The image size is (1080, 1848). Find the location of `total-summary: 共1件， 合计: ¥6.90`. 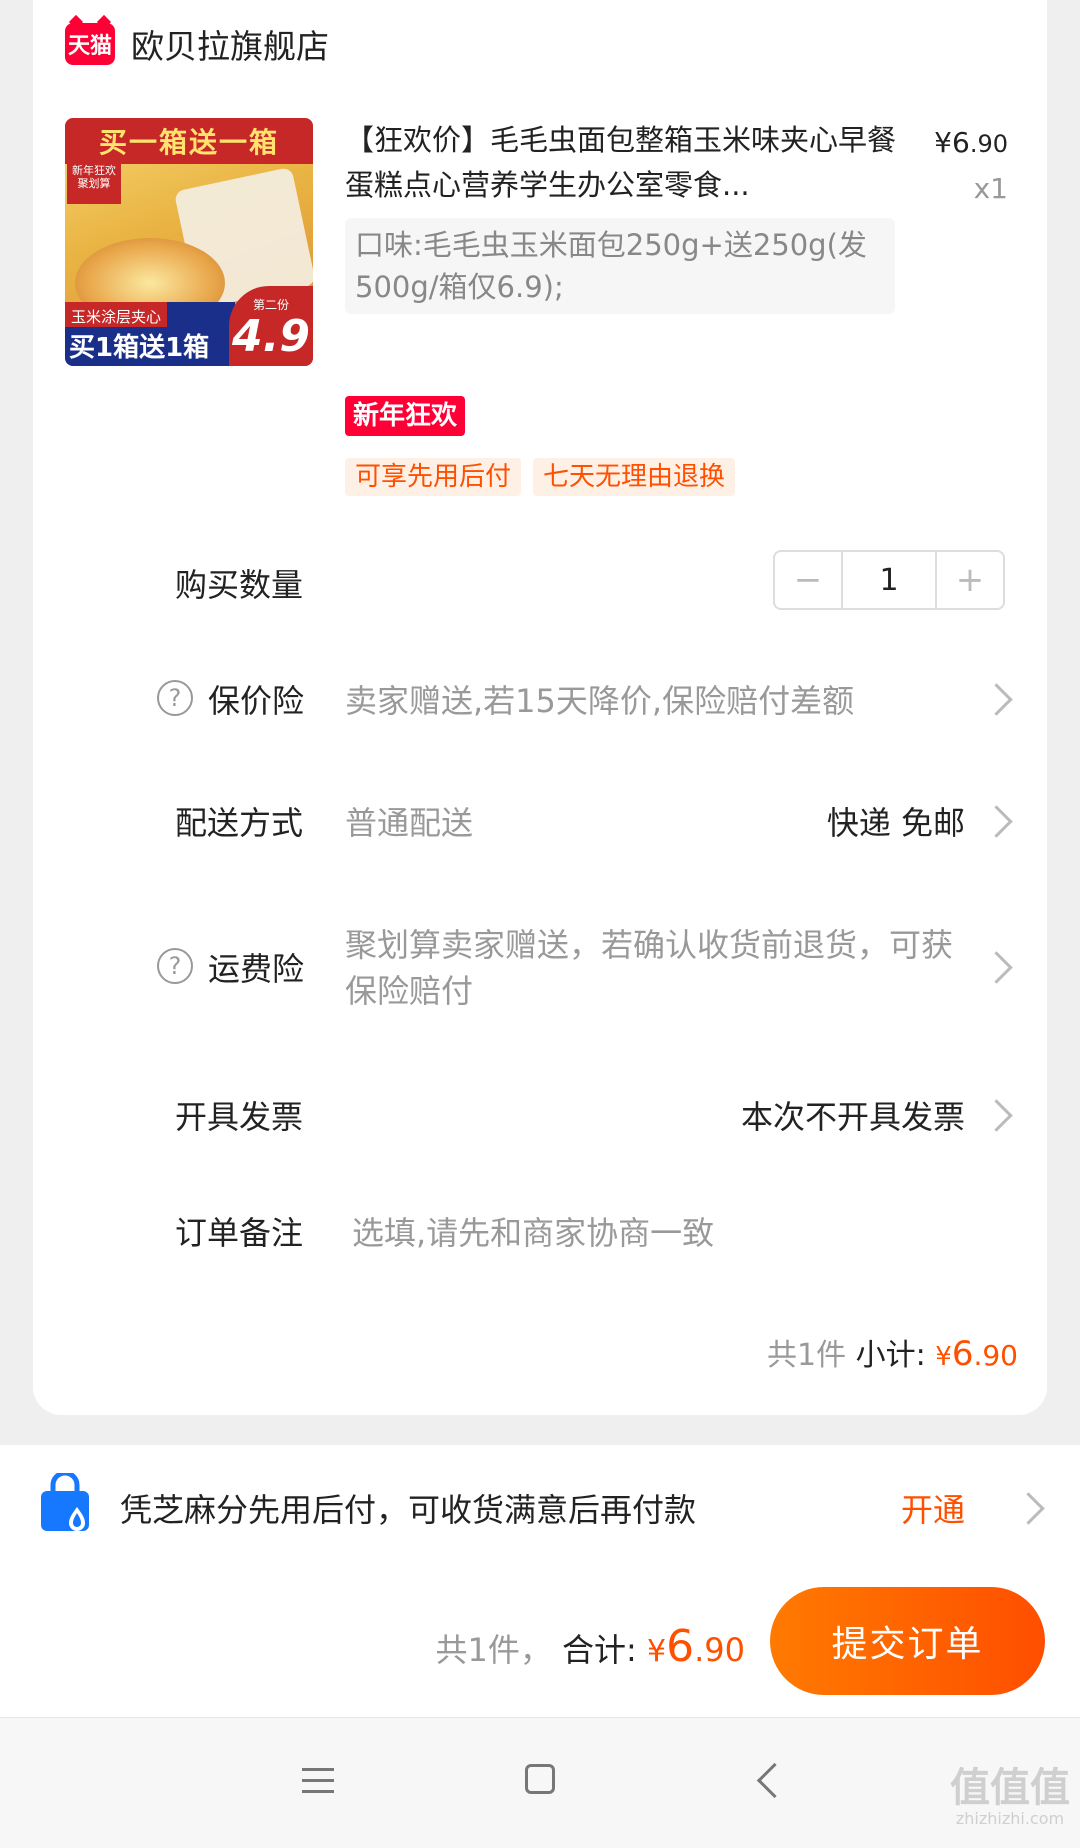

total-summary: 共1件， 合计: ¥6.90 is located at coordinates (591, 1646).